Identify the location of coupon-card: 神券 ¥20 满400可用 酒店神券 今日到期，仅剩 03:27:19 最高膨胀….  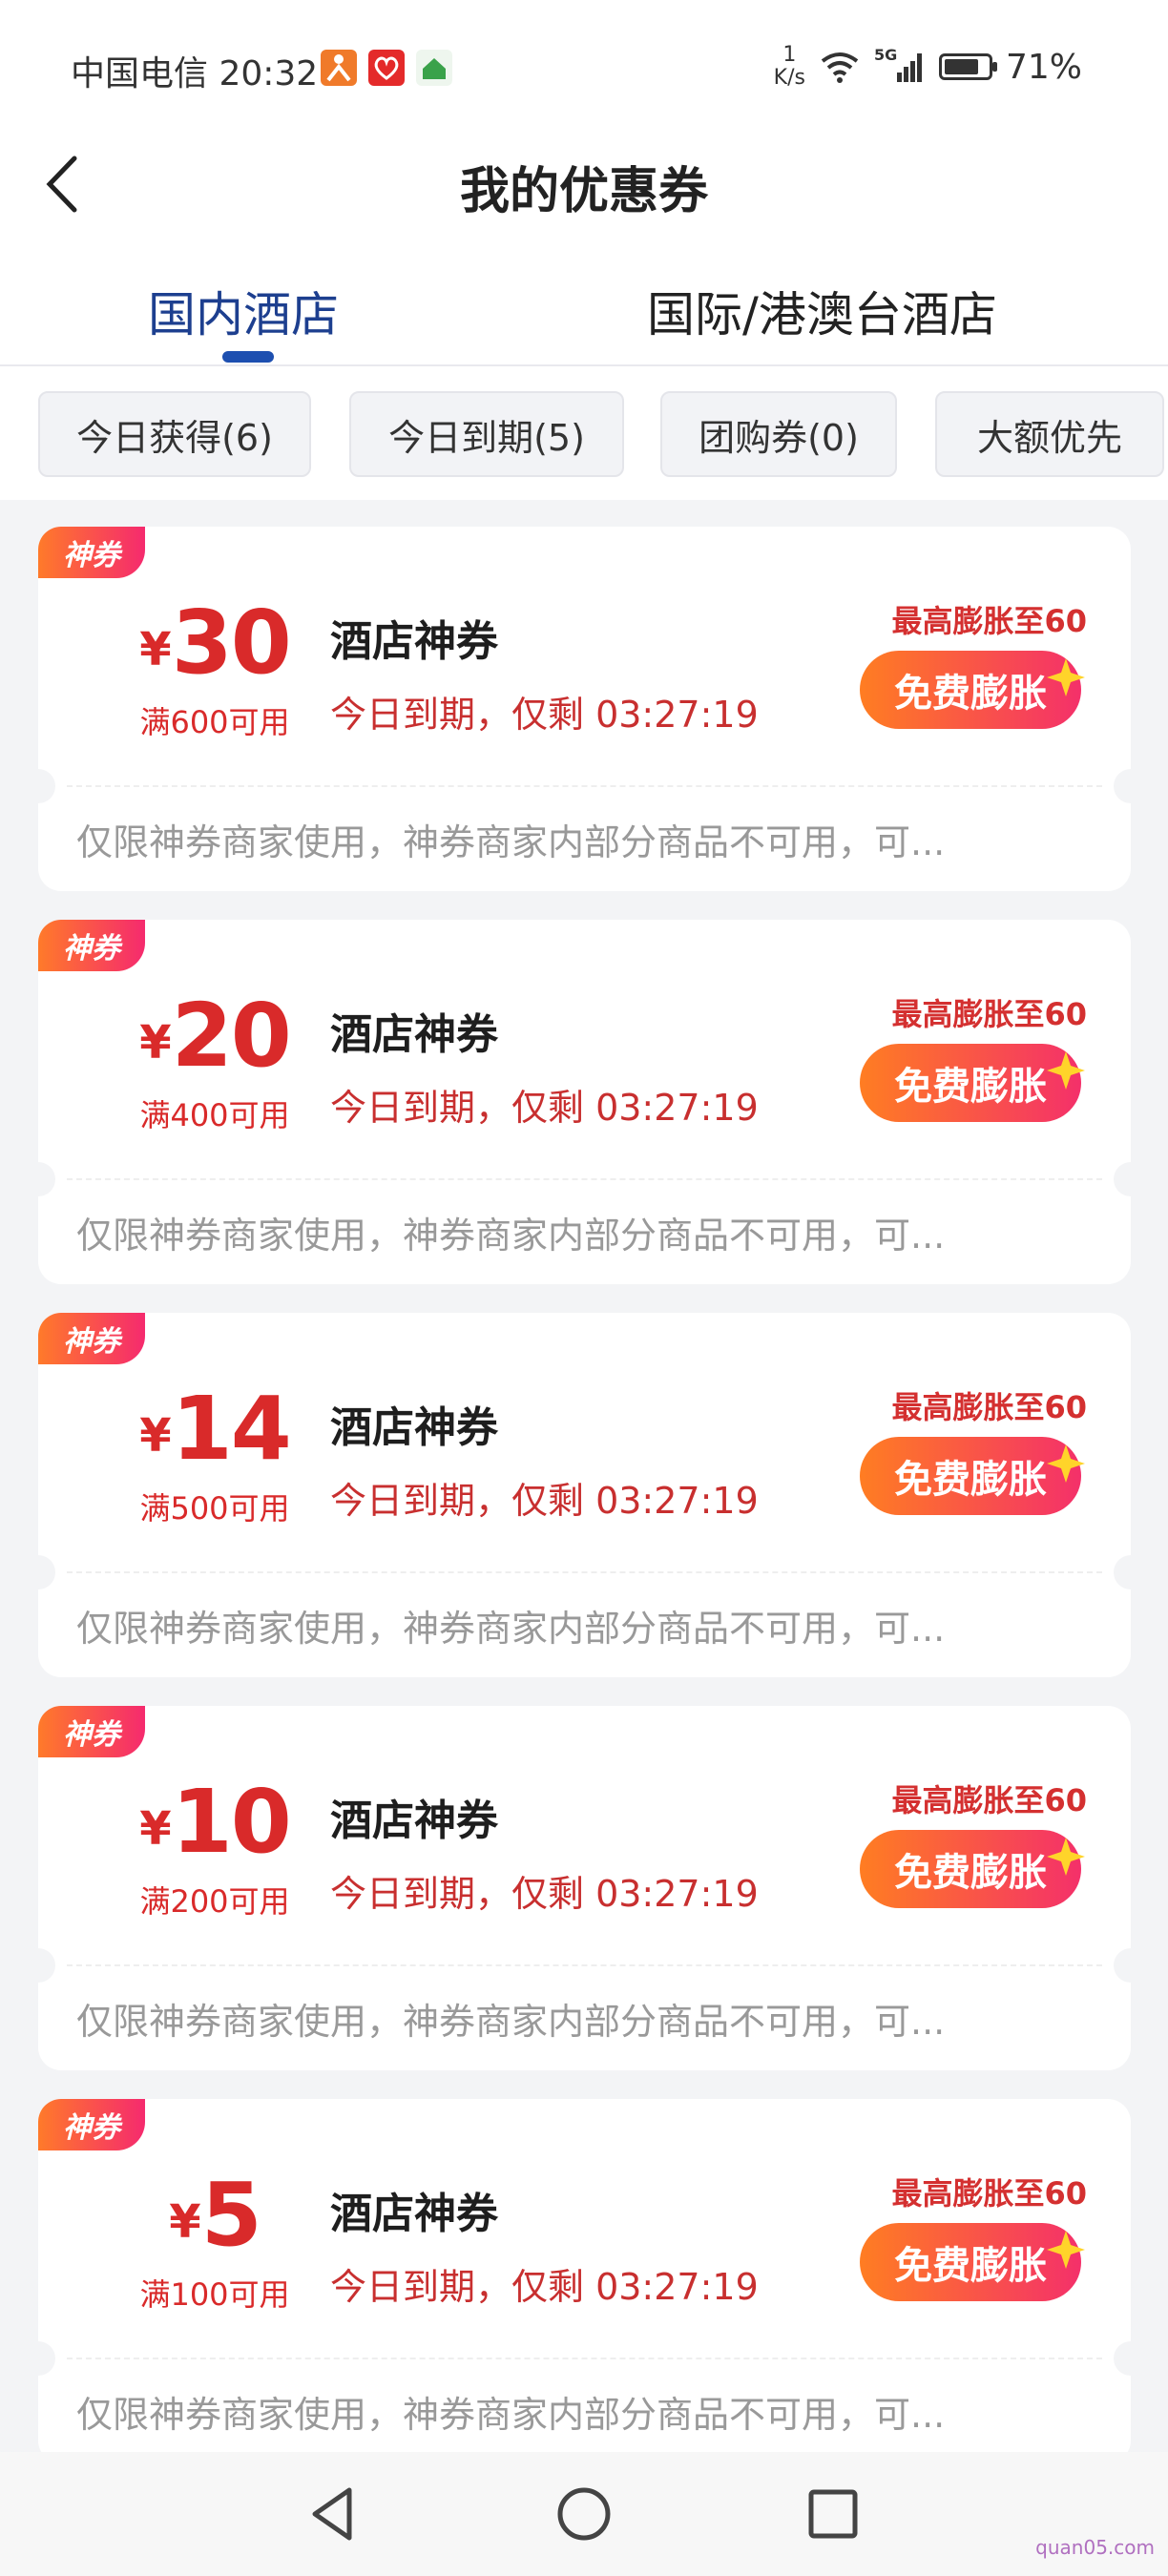
(584, 1102).